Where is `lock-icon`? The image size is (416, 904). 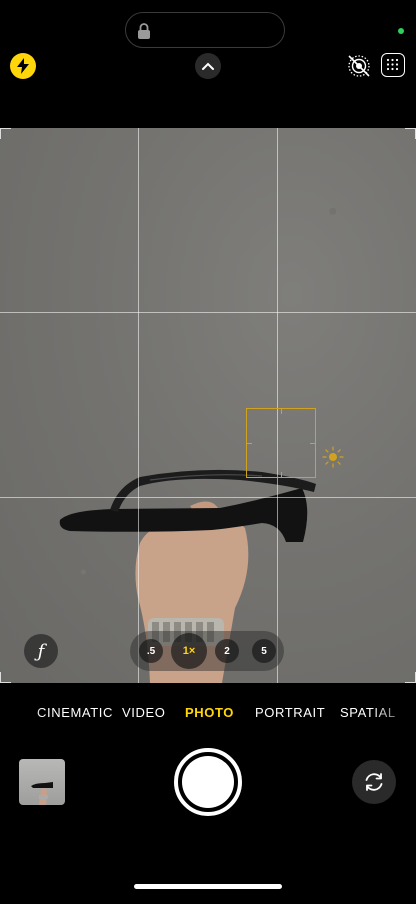 lock-icon is located at coordinates (144, 31).